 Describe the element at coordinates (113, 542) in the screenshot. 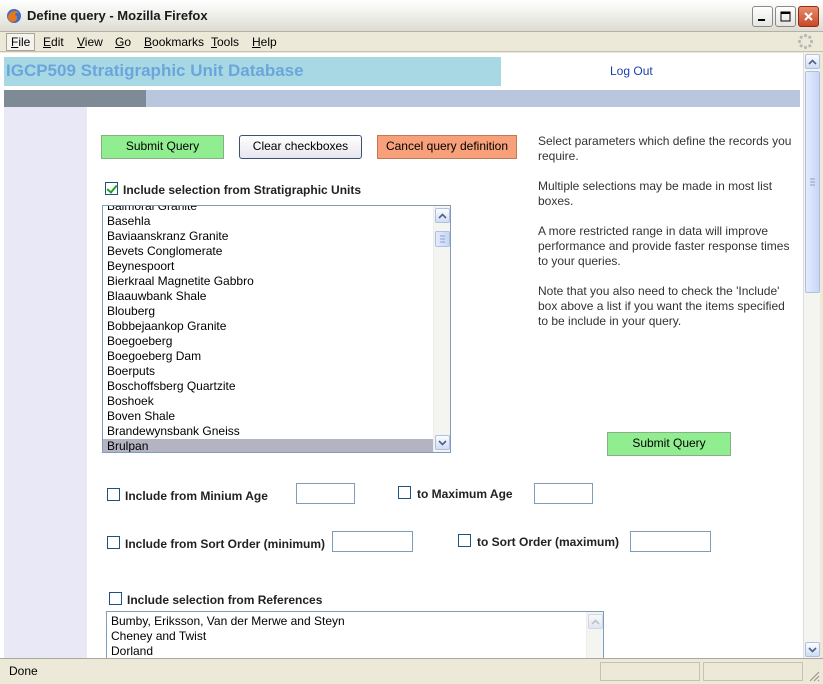

I see `sort-min-checkbox` at that location.